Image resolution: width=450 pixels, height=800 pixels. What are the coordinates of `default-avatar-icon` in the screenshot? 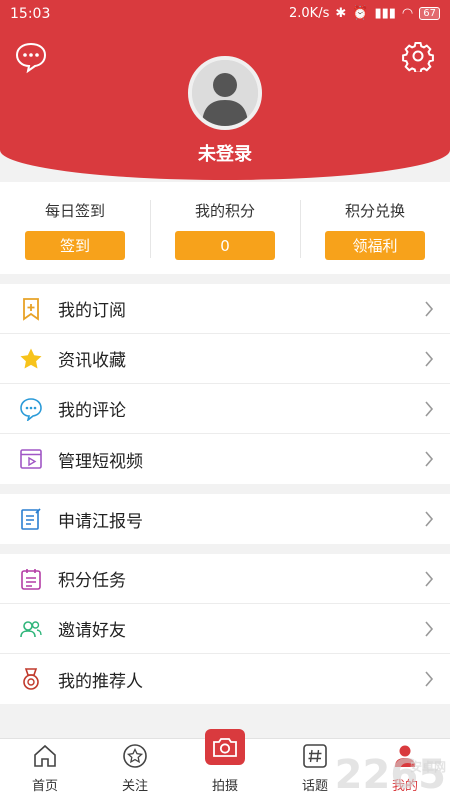 It's located at (225, 93).